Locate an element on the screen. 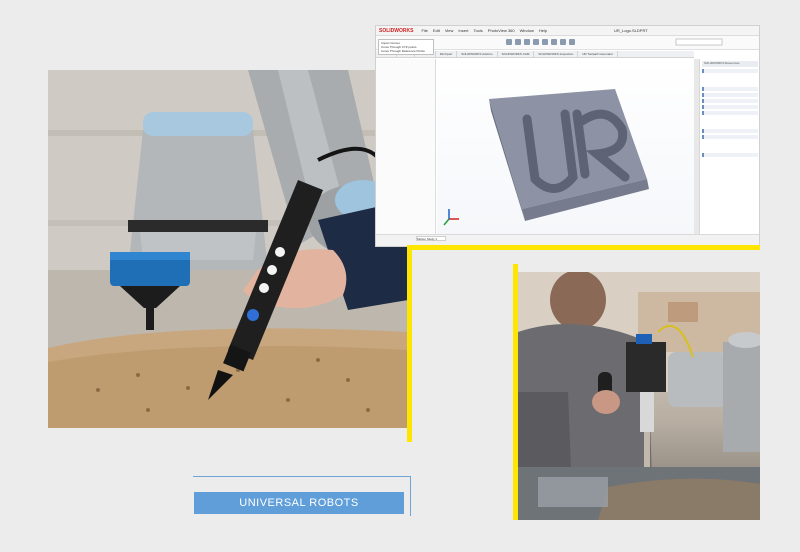 Image resolution: width=800 pixels, height=552 pixels. cad-menu-item: Help is located at coordinates (543, 30).